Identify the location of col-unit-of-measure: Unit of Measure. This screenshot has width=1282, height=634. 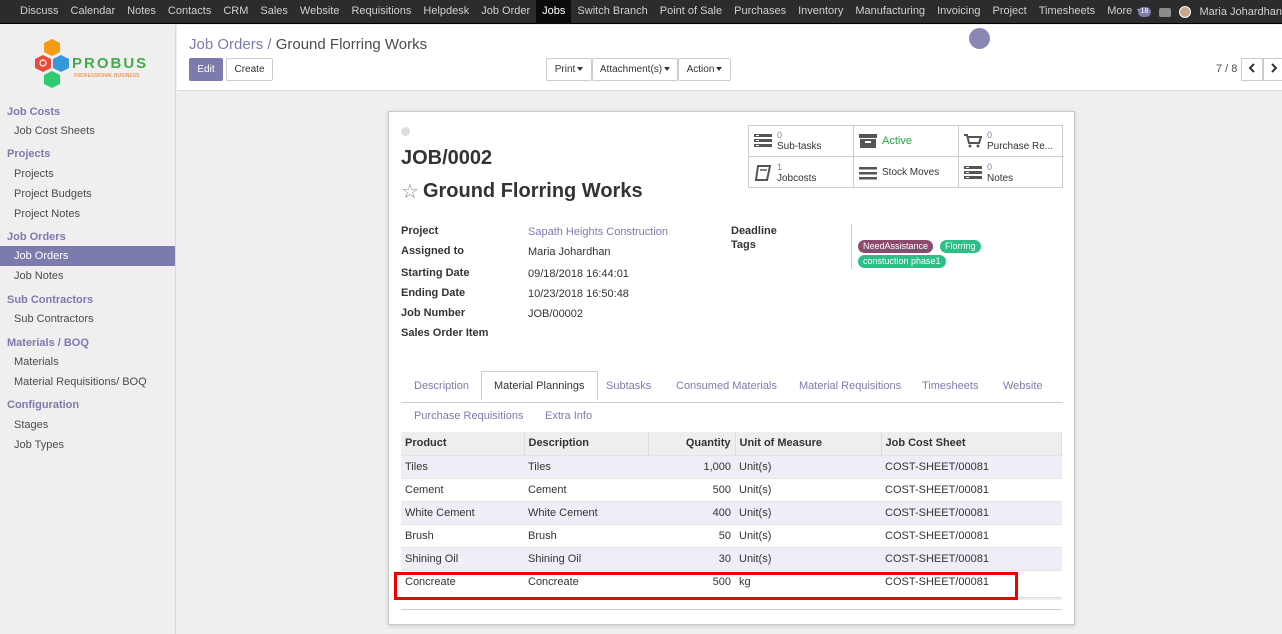
(808, 443).